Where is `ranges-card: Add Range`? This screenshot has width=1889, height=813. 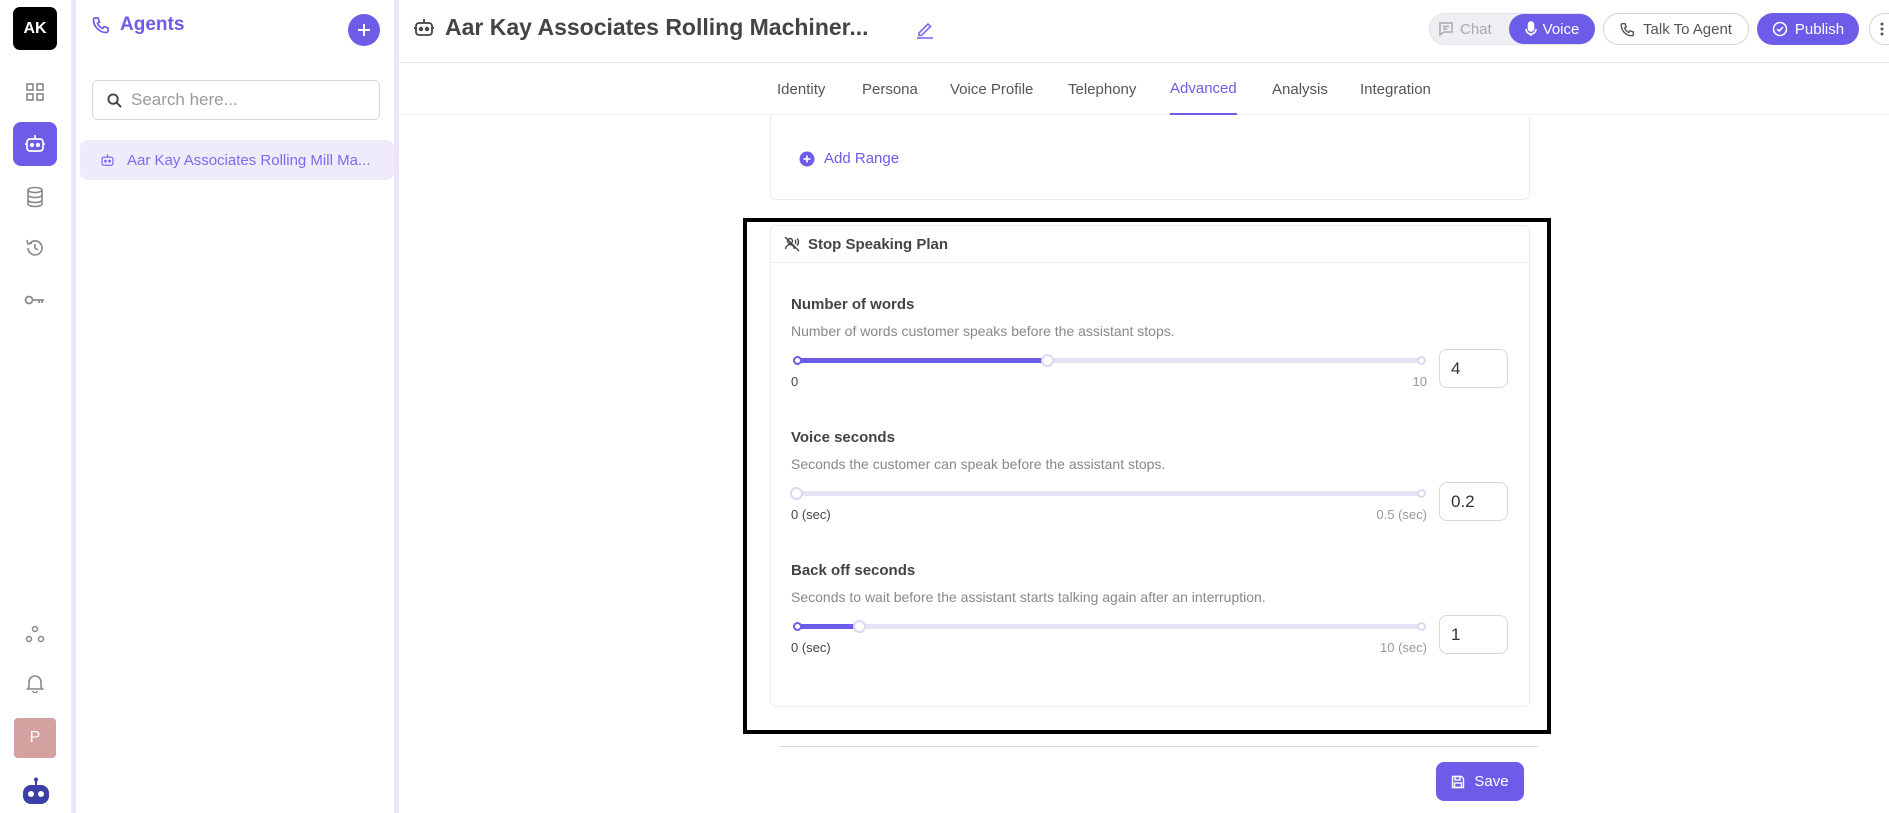
ranges-card: Add Range is located at coordinates (1150, 158).